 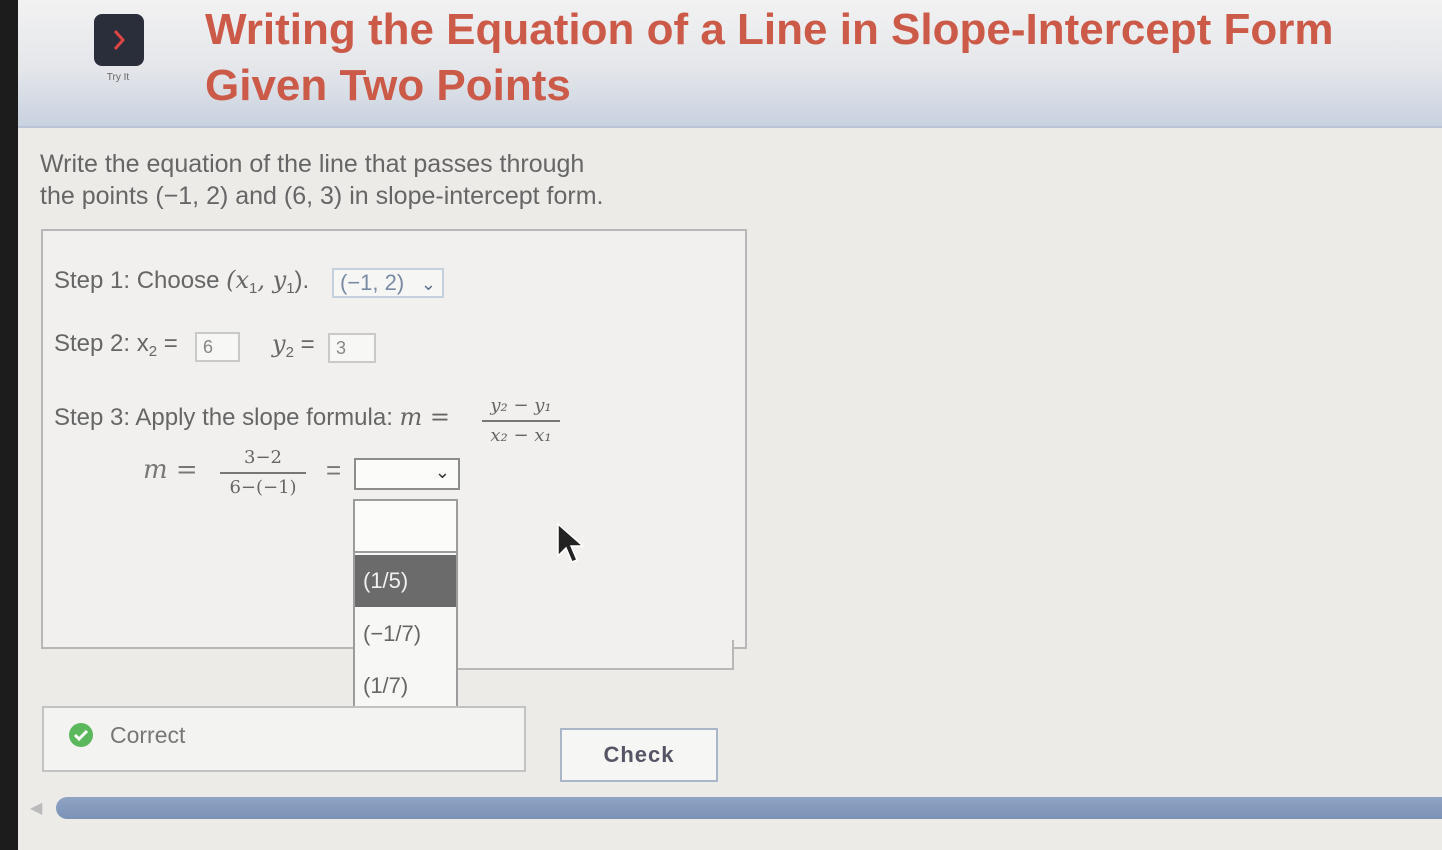 I want to click on scroll-left-icon: ◀, so click(x=36, y=808).